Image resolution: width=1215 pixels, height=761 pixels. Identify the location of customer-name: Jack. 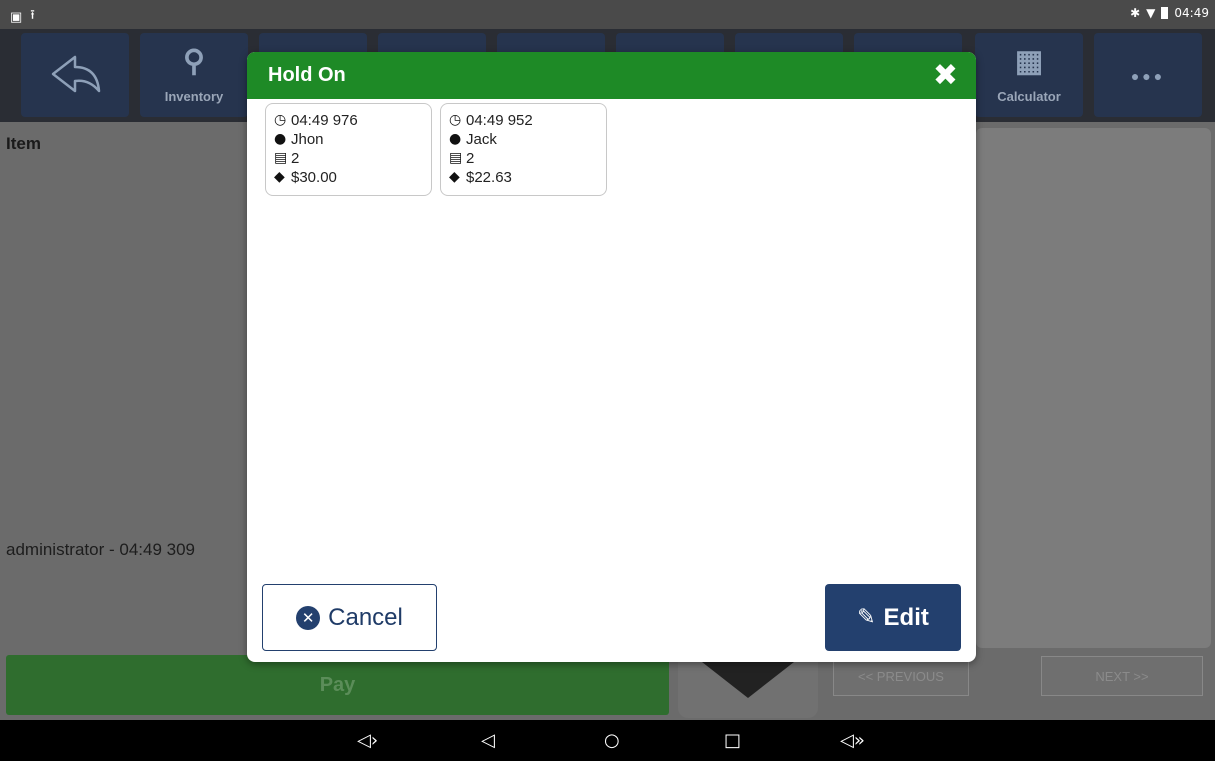
(481, 139).